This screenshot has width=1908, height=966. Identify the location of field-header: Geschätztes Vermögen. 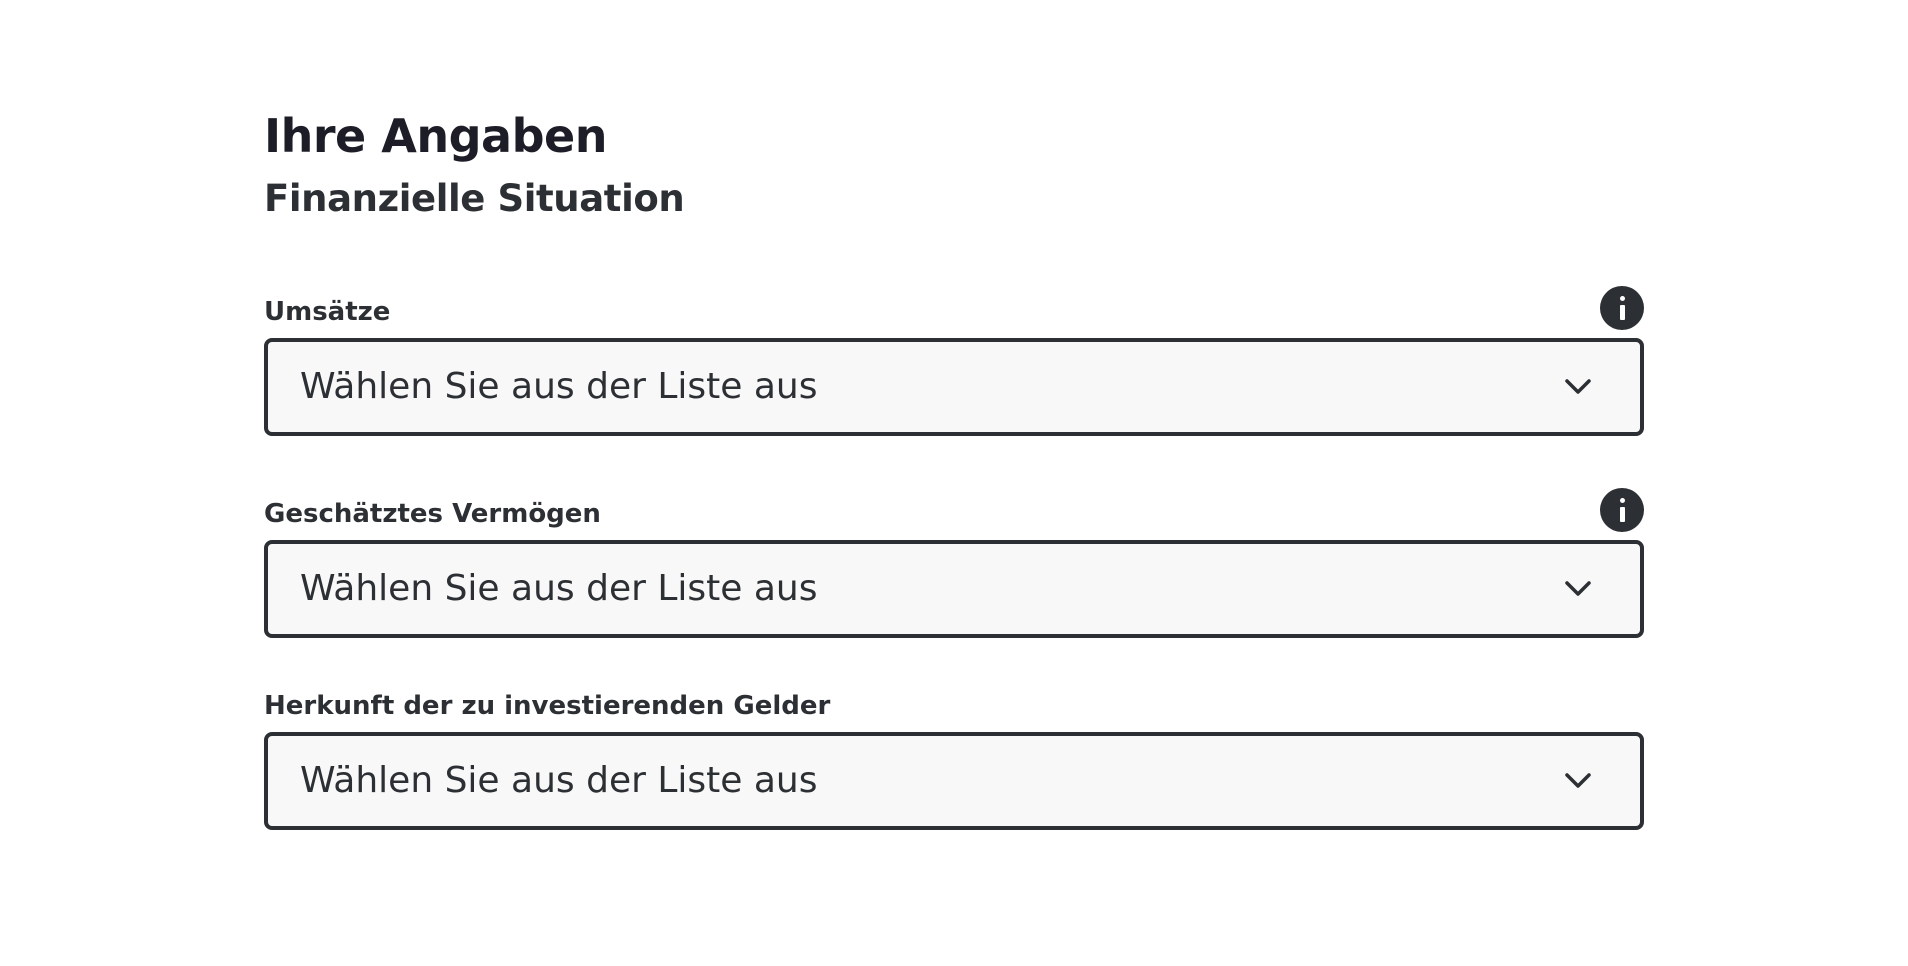
(954, 510).